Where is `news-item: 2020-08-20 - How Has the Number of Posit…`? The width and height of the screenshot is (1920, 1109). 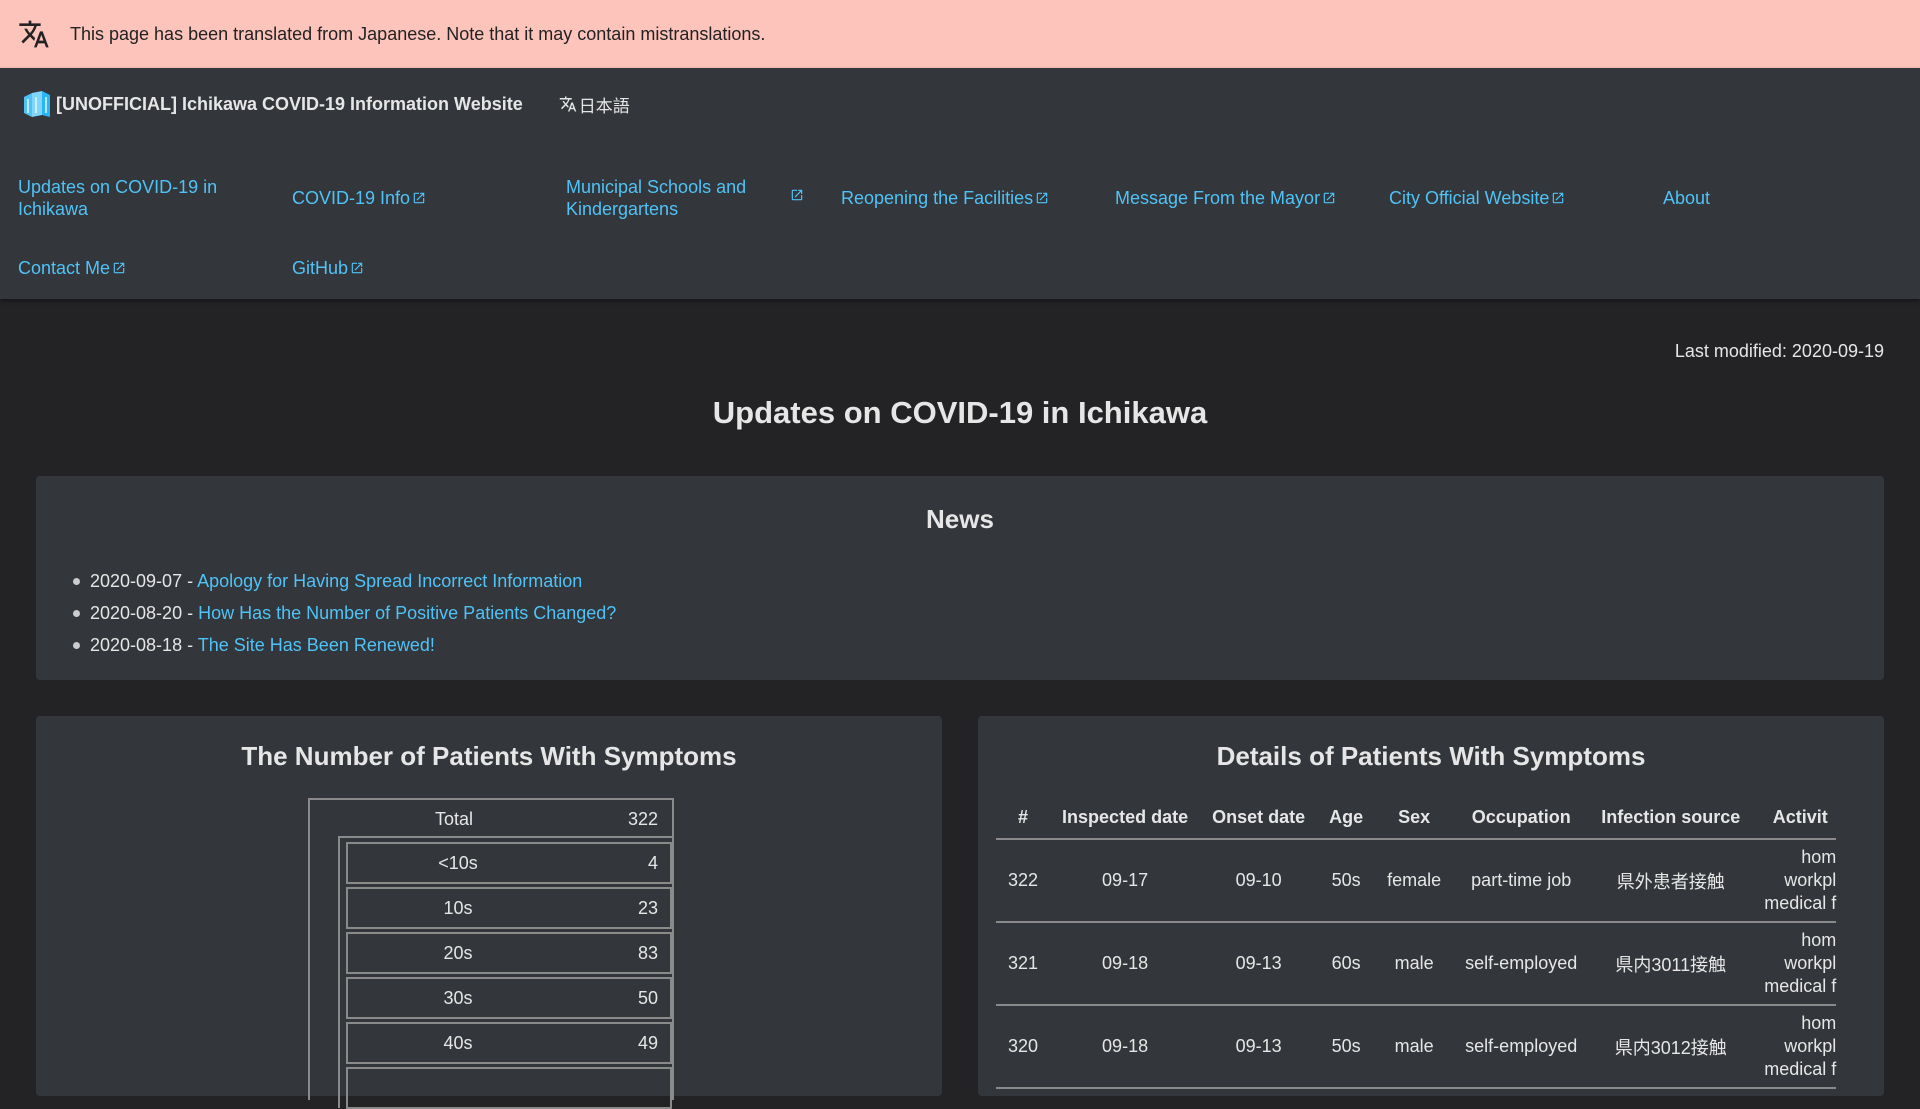
news-item: 2020-08-20 - How Has the Number of Posit… is located at coordinates (978, 613).